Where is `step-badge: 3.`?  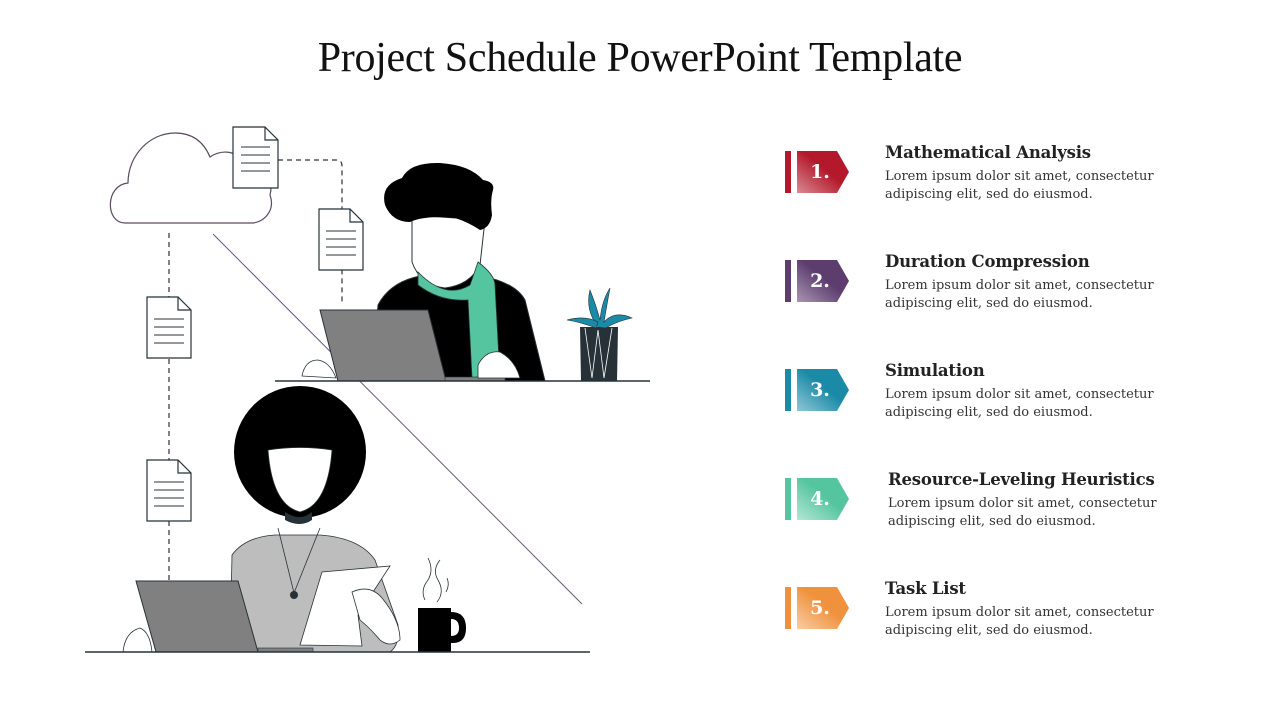
step-badge: 3. is located at coordinates (818, 390).